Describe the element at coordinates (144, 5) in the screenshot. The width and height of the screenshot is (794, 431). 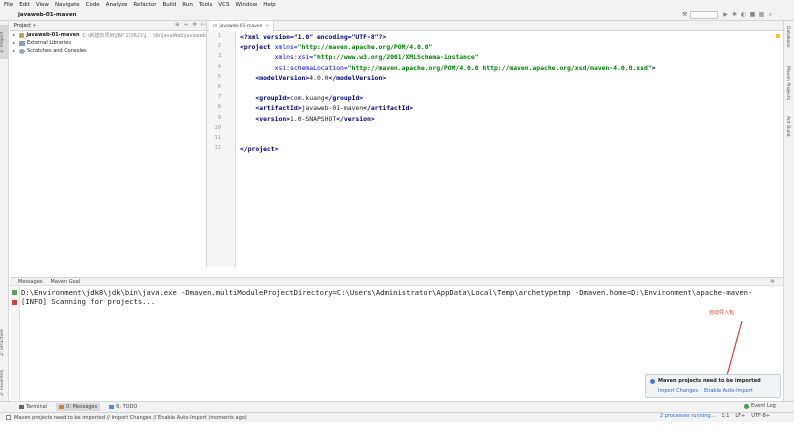
I see `menu-item-refactor: Refactor` at that location.